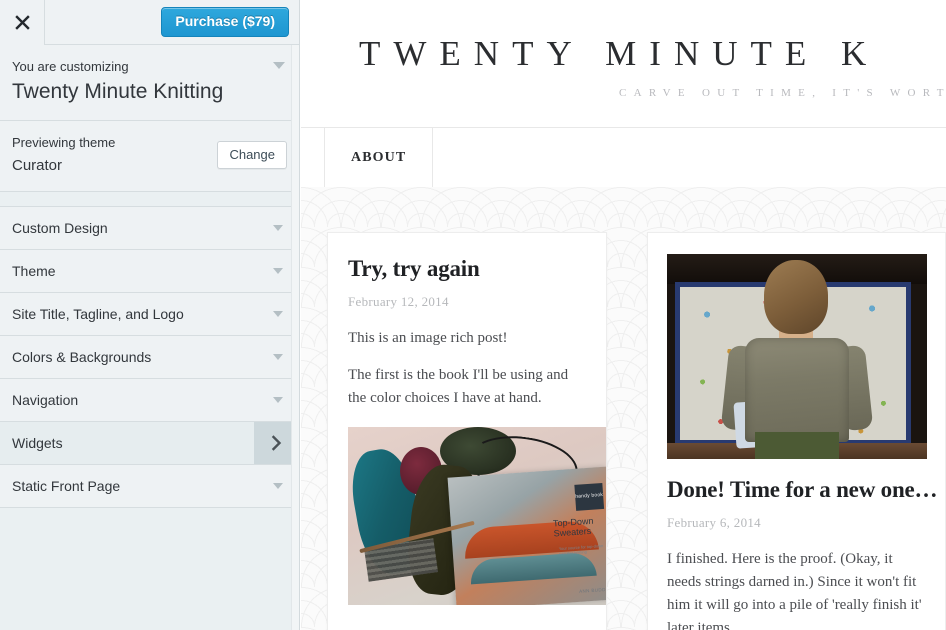  I want to click on close-x-icon, so click(22, 22).